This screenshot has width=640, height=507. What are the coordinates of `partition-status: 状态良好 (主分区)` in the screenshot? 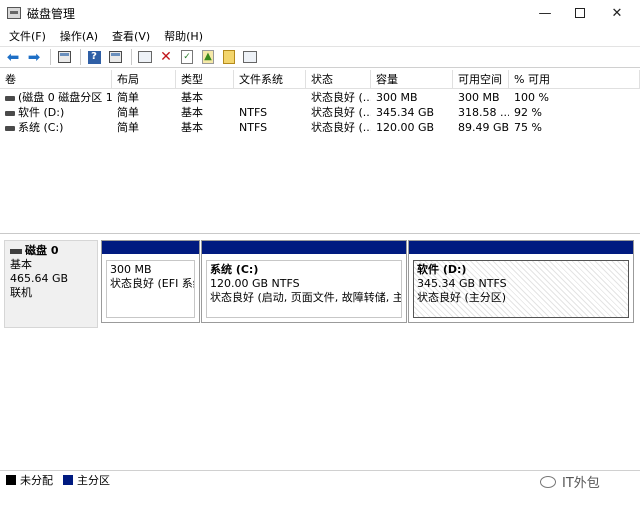 It's located at (462, 297).